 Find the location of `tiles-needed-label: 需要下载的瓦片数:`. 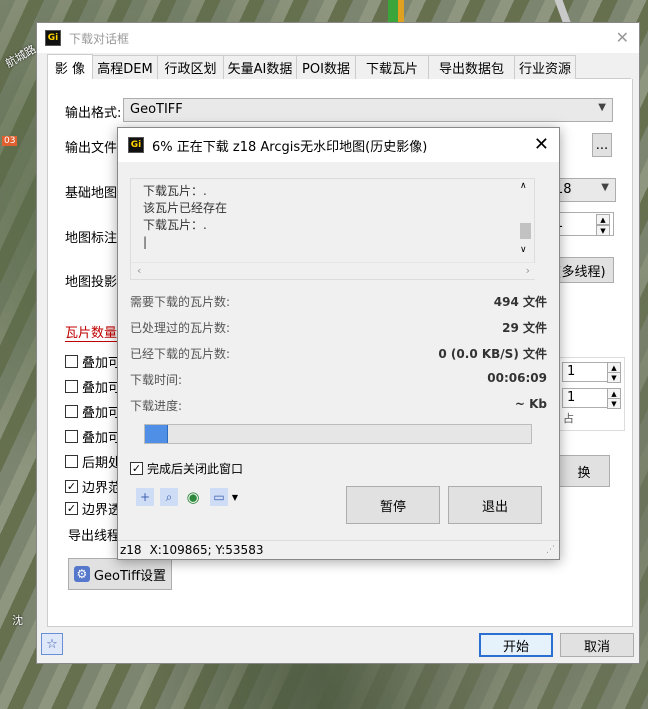

tiles-needed-label: 需要下载的瓦片数: is located at coordinates (180, 302).